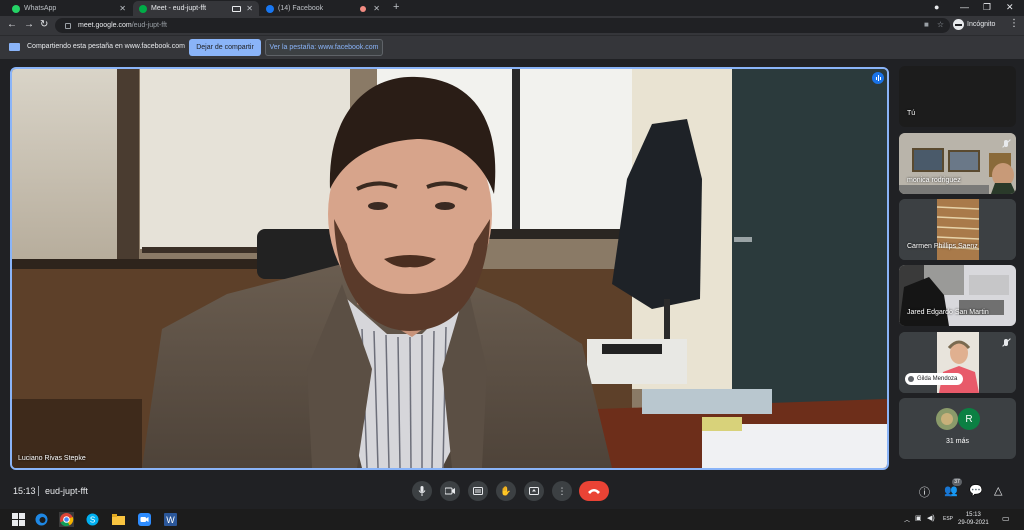 This screenshot has height=530, width=1024. Describe the element at coordinates (911, 113) in the screenshot. I see `participant-name: Tú` at that location.